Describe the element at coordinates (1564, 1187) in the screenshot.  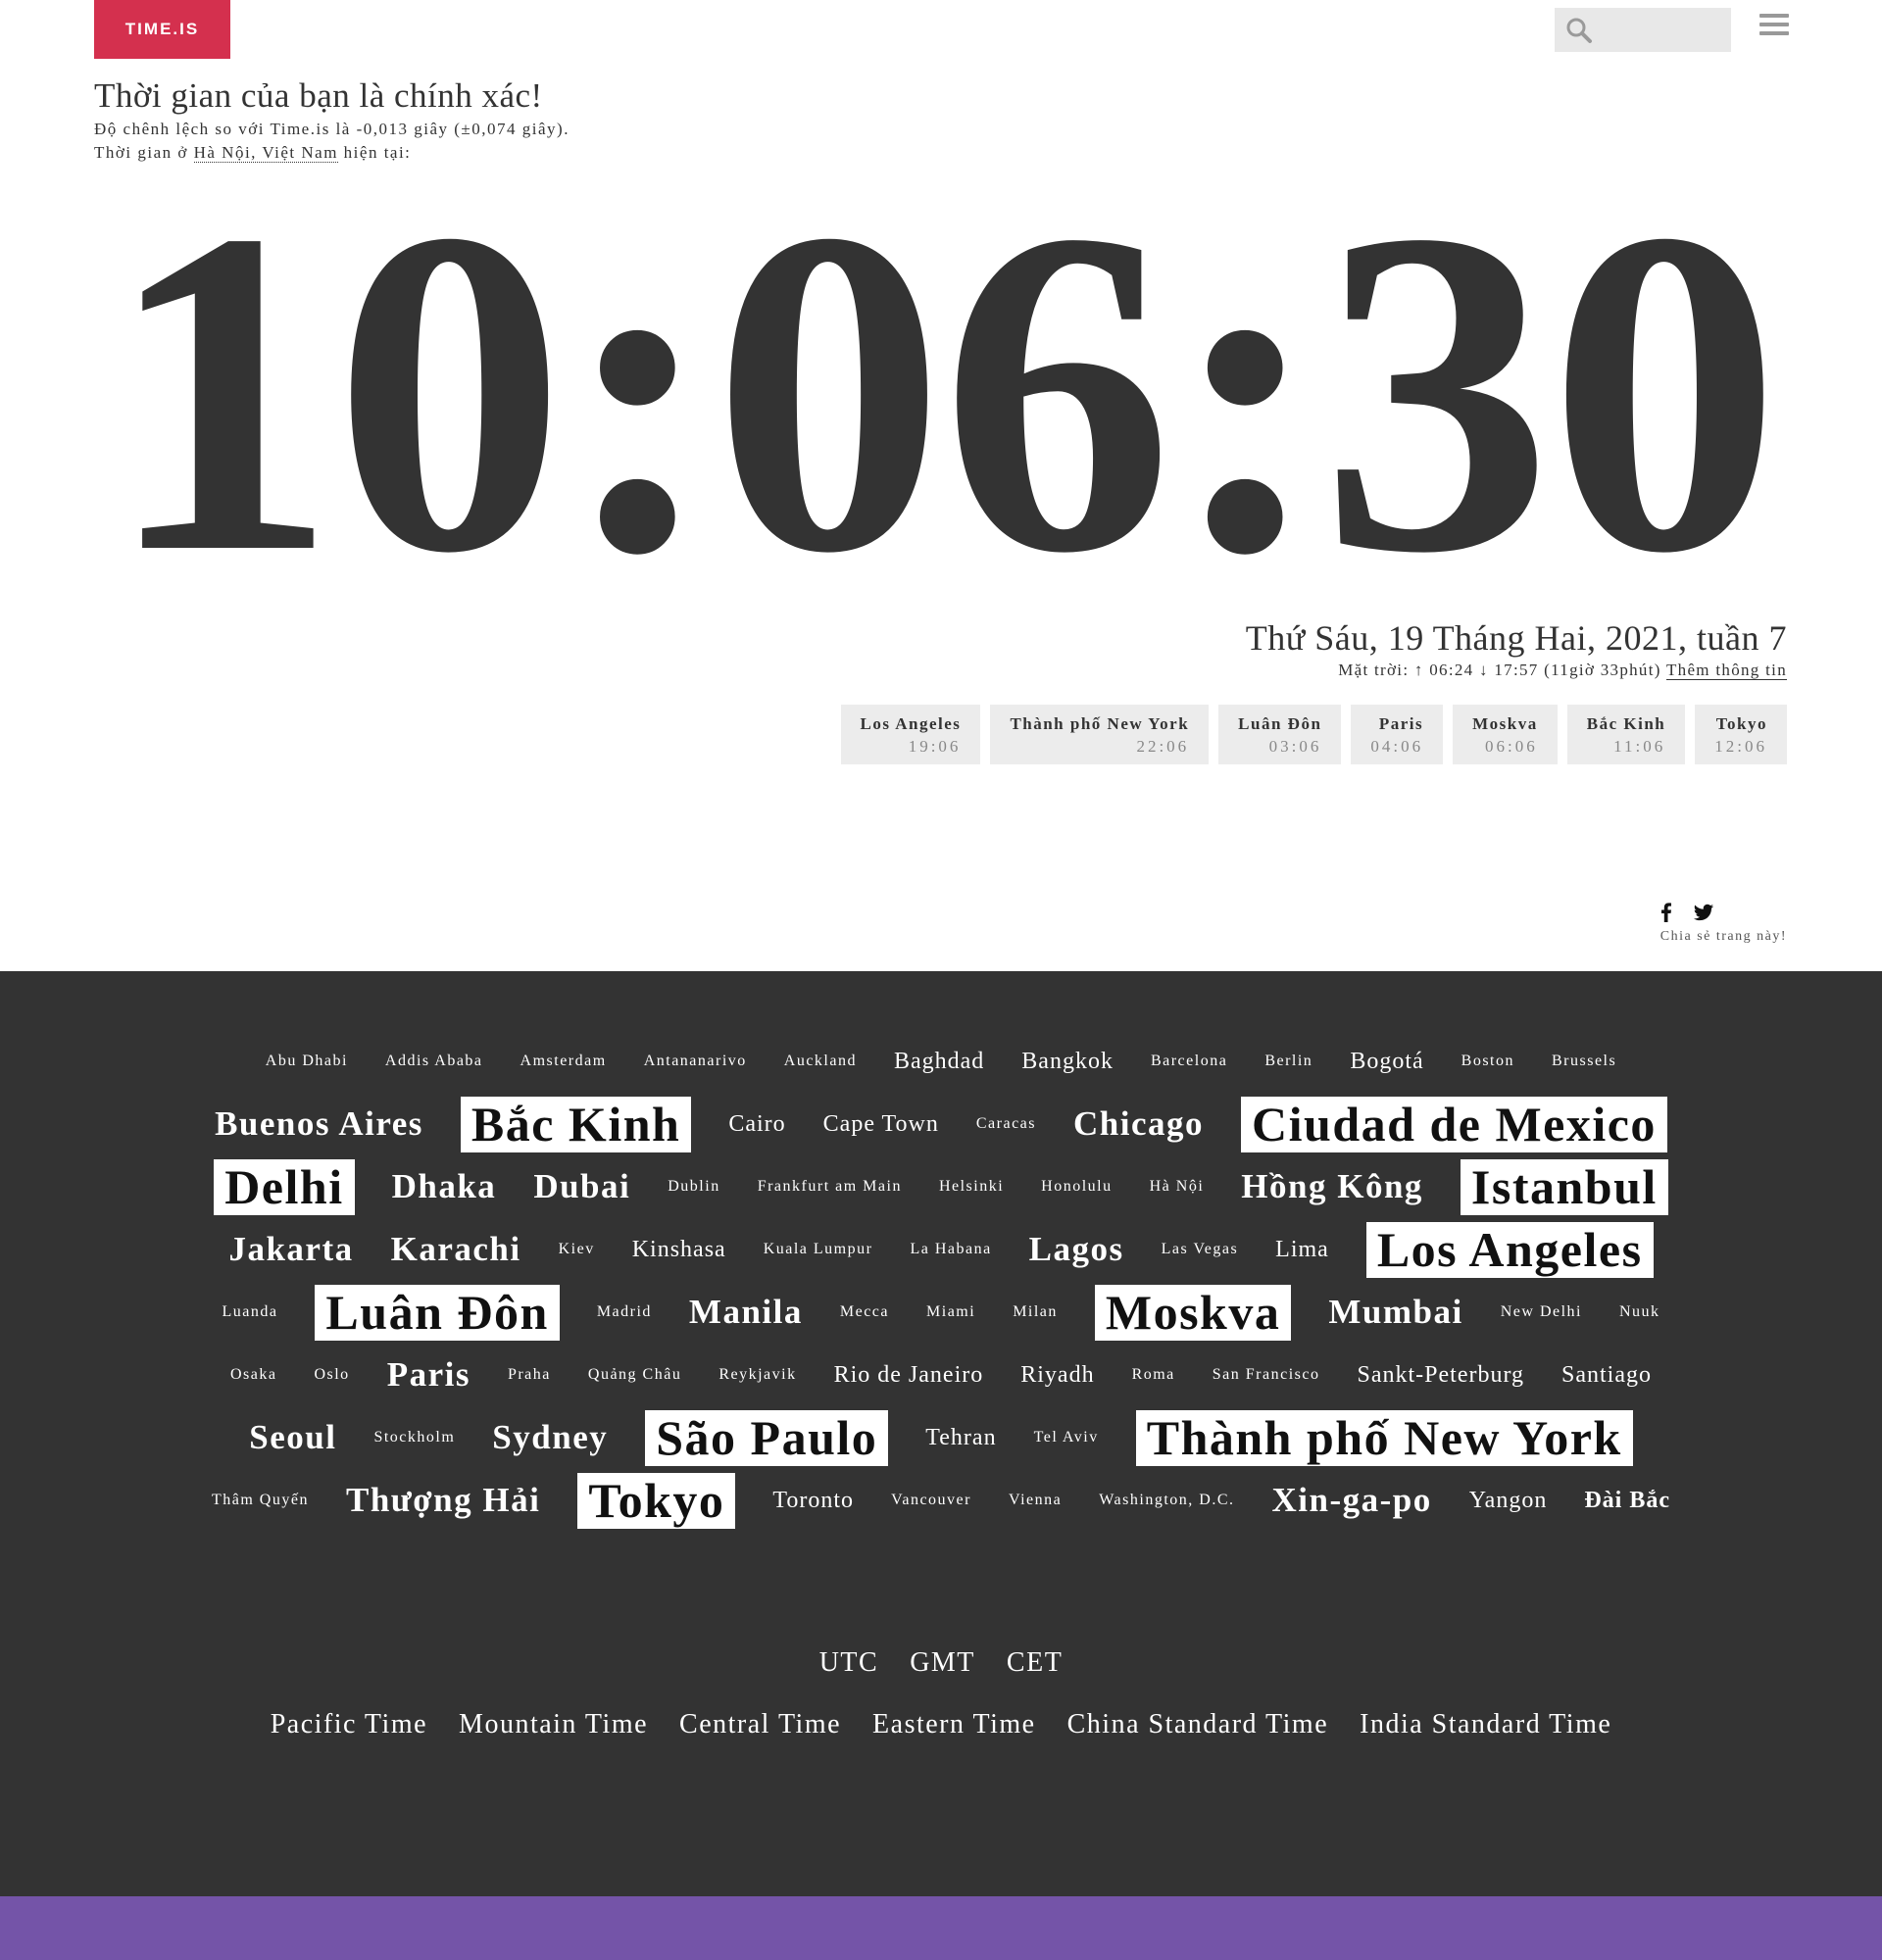
I see `city-link: Istanbul` at that location.